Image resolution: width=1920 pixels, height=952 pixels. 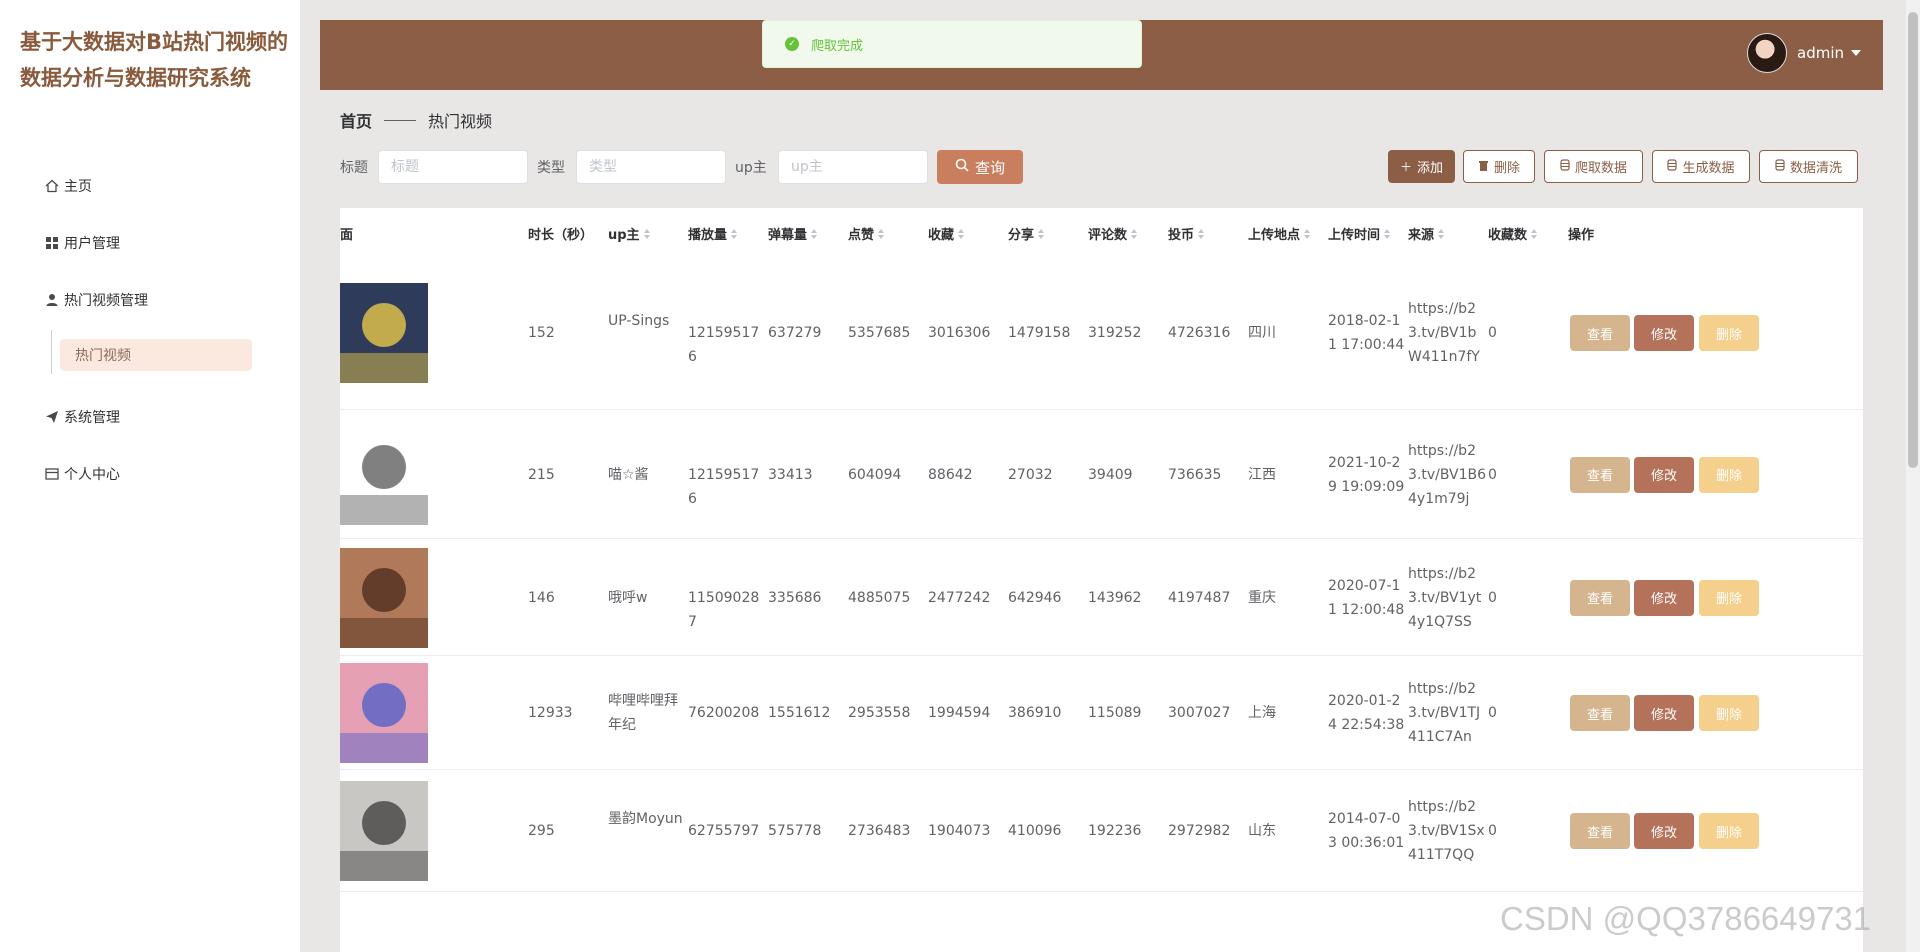 What do you see at coordinates (1913, 240) in the screenshot?
I see `page-scrollbar-thumb` at bounding box center [1913, 240].